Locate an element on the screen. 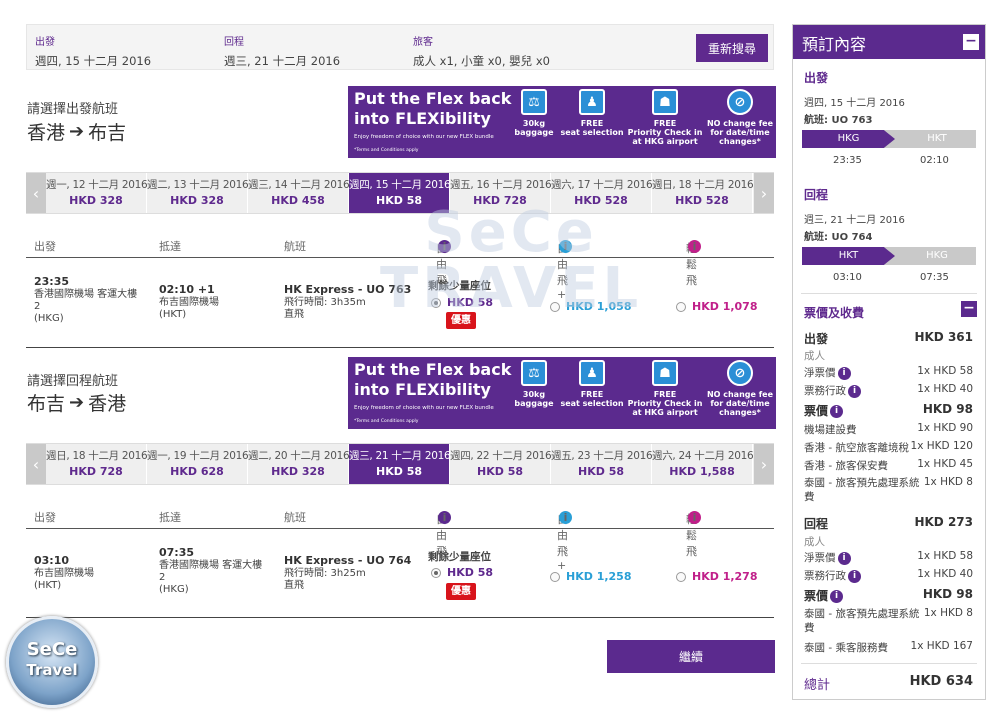 This screenshot has height=712, width=1000. continue-button: 繼續 is located at coordinates (691, 656).